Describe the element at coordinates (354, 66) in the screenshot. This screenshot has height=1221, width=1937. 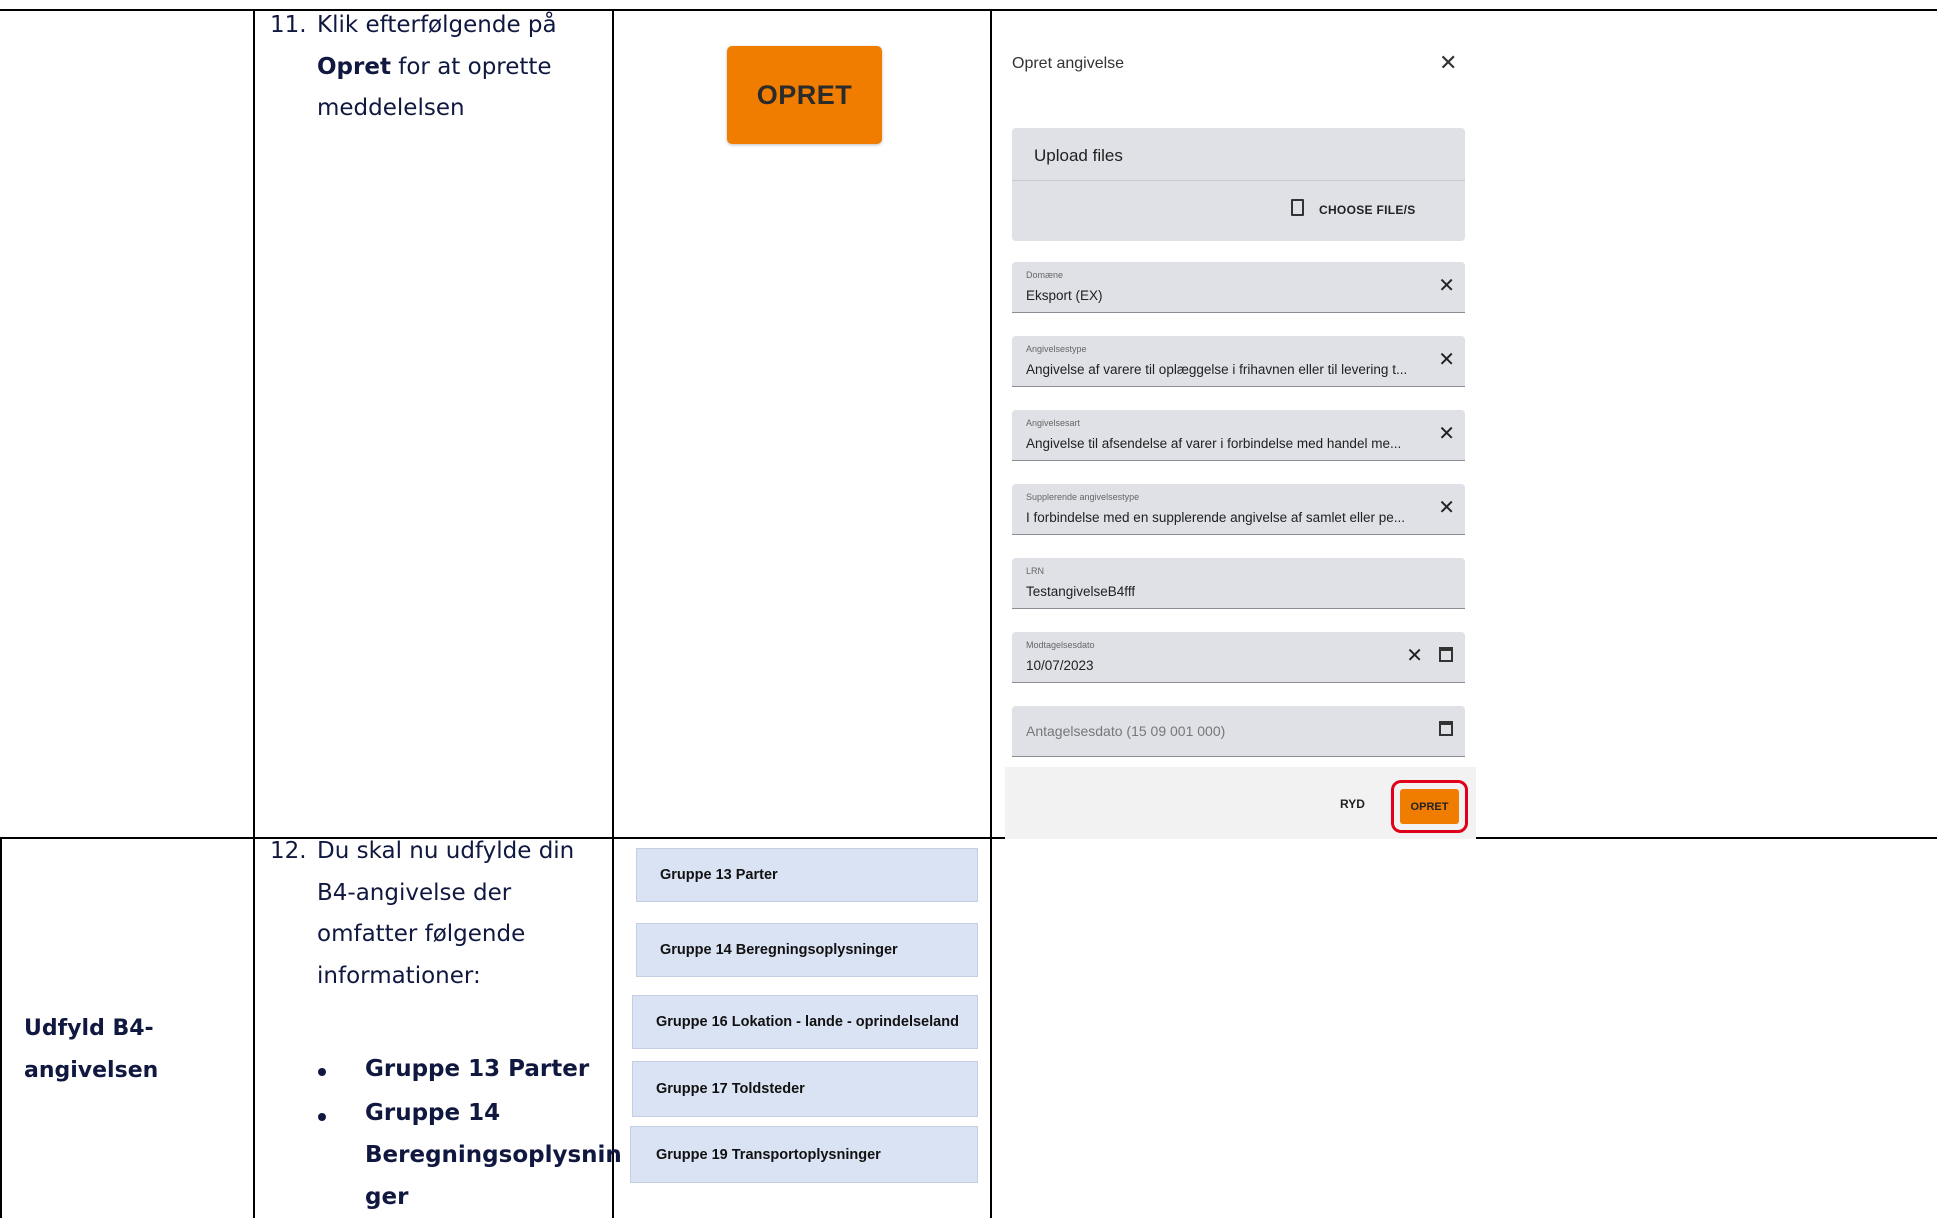
I see `step-bold-word: Opret` at that location.